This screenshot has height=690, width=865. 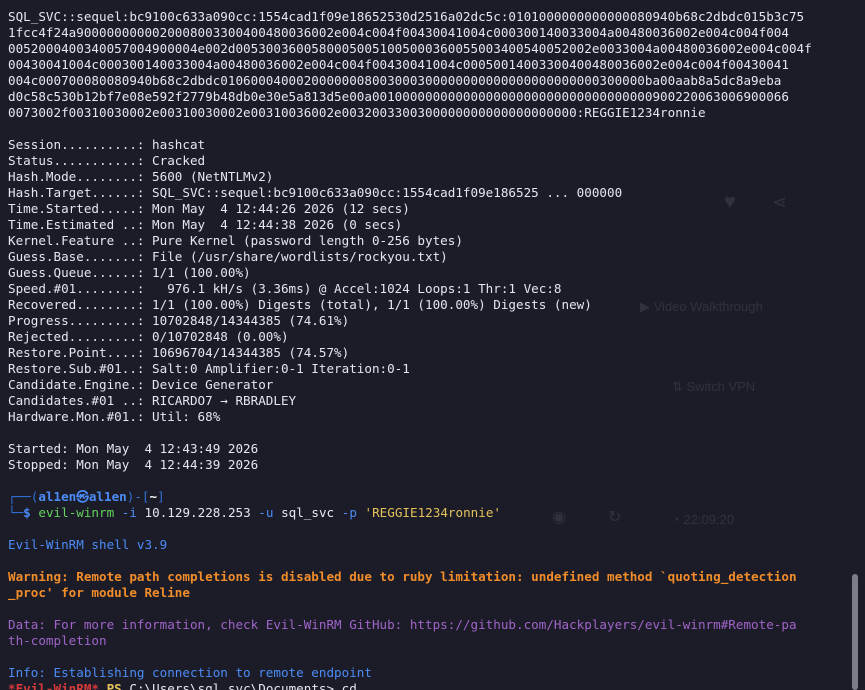 What do you see at coordinates (243, 685) in the screenshot?
I see `winrm-prompt-path: C:\Users\sql_svc\Documents> cd` at bounding box center [243, 685].